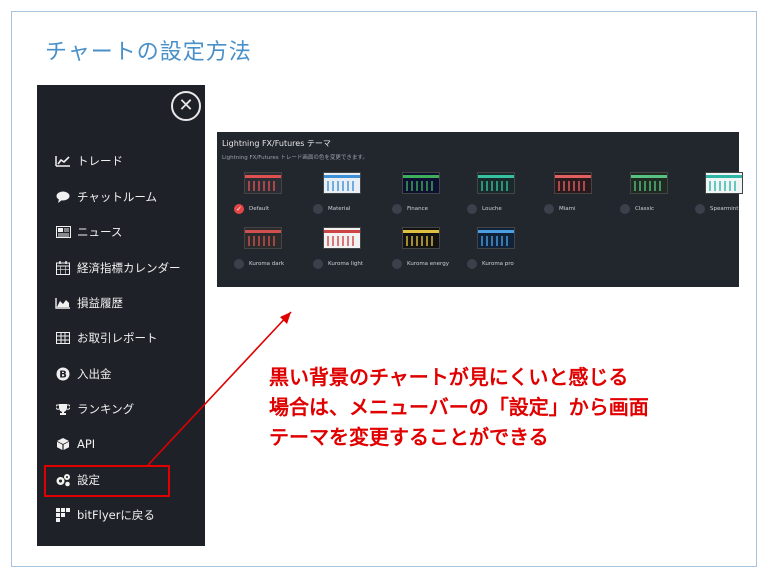 The width and height of the screenshot is (768, 578). Describe the element at coordinates (567, 209) in the screenshot. I see `theme-label: Miami` at that location.